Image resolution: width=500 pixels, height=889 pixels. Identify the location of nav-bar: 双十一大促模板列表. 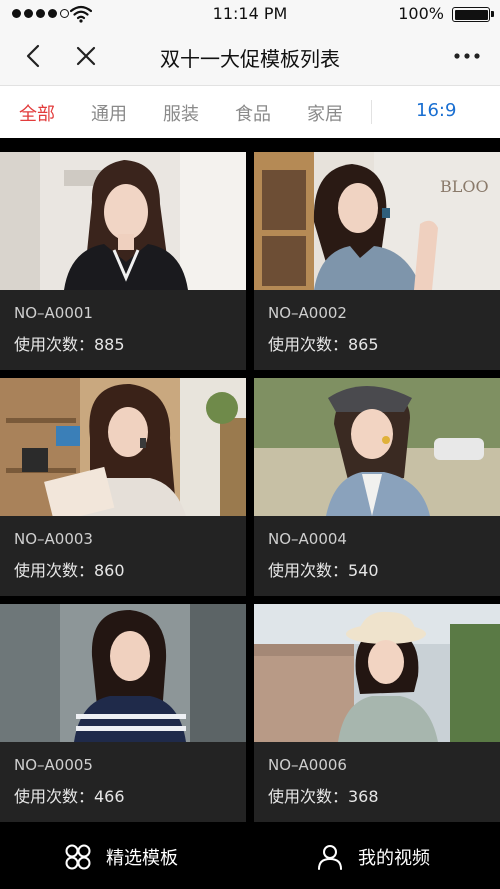
(250, 57).